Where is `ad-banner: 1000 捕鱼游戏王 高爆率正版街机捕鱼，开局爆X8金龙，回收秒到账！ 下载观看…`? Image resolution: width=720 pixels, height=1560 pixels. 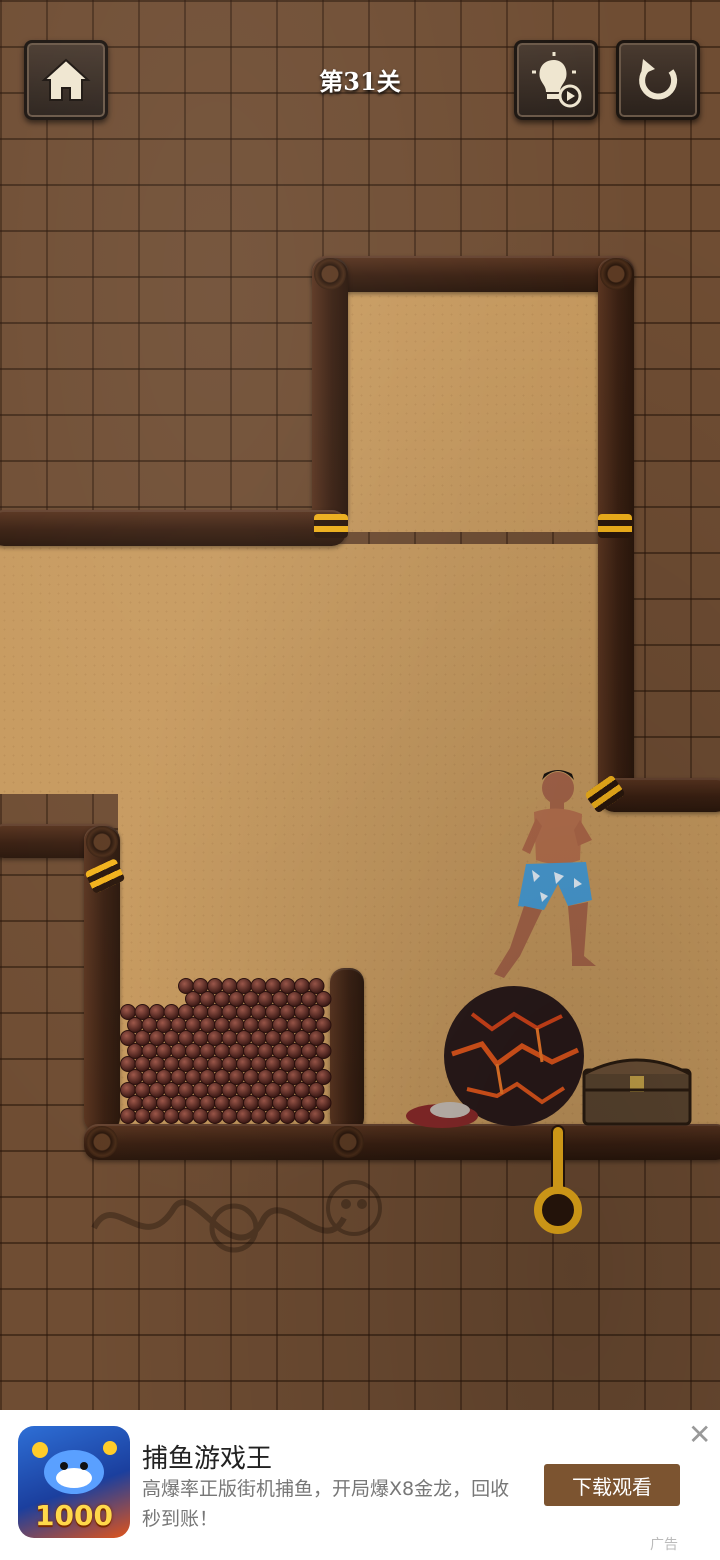 ad-banner: 1000 捕鱼游戏王 高爆率正版街机捕鱼，开局爆X8金龙，回收秒到账！ 下载观看… is located at coordinates (360, 1485).